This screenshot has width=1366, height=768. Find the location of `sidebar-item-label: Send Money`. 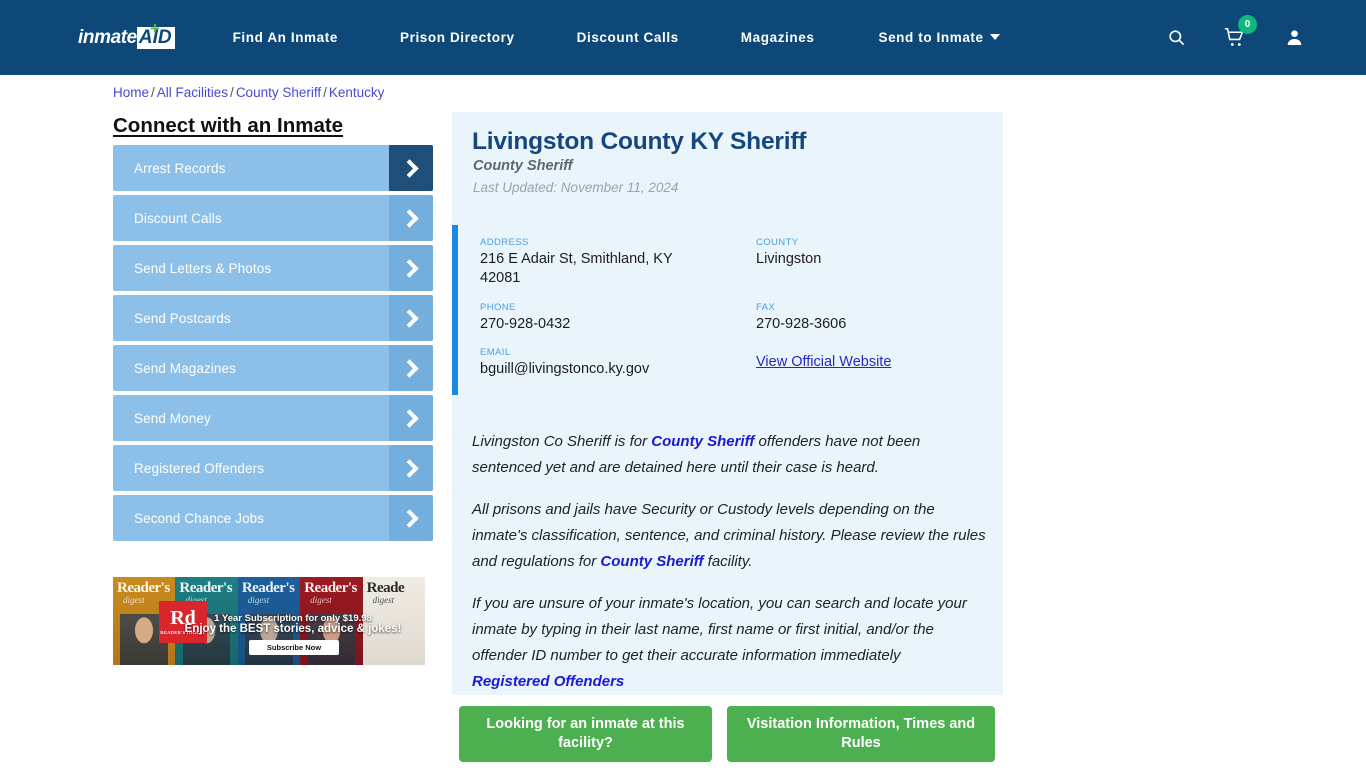

sidebar-item-label: Send Money is located at coordinates (172, 418).